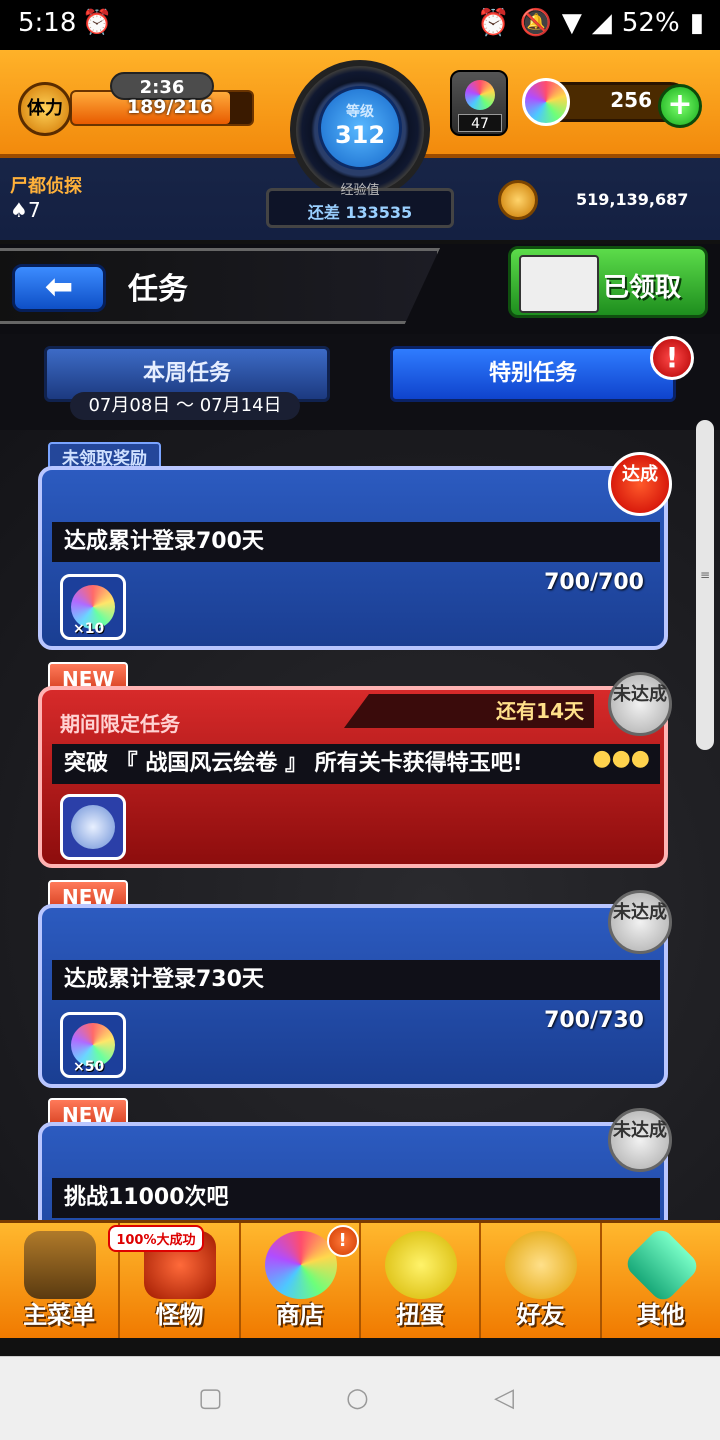 This screenshot has width=720, height=1440. I want to click on back-button: ⬅, so click(59, 288).